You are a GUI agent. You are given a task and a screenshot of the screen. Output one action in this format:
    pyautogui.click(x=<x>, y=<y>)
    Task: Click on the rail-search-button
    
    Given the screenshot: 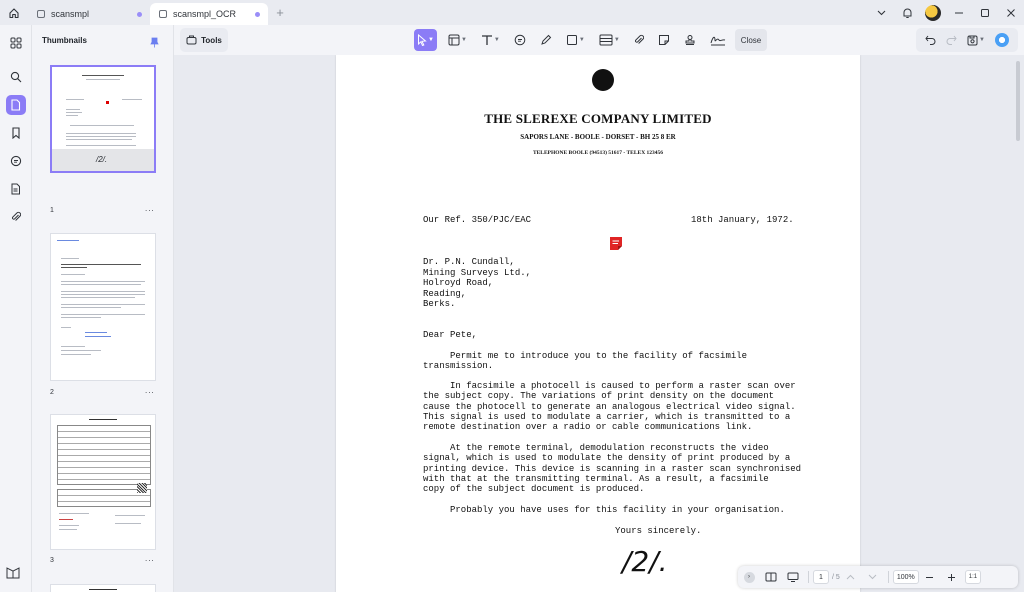 What is the action you would take?
    pyautogui.click(x=16, y=77)
    